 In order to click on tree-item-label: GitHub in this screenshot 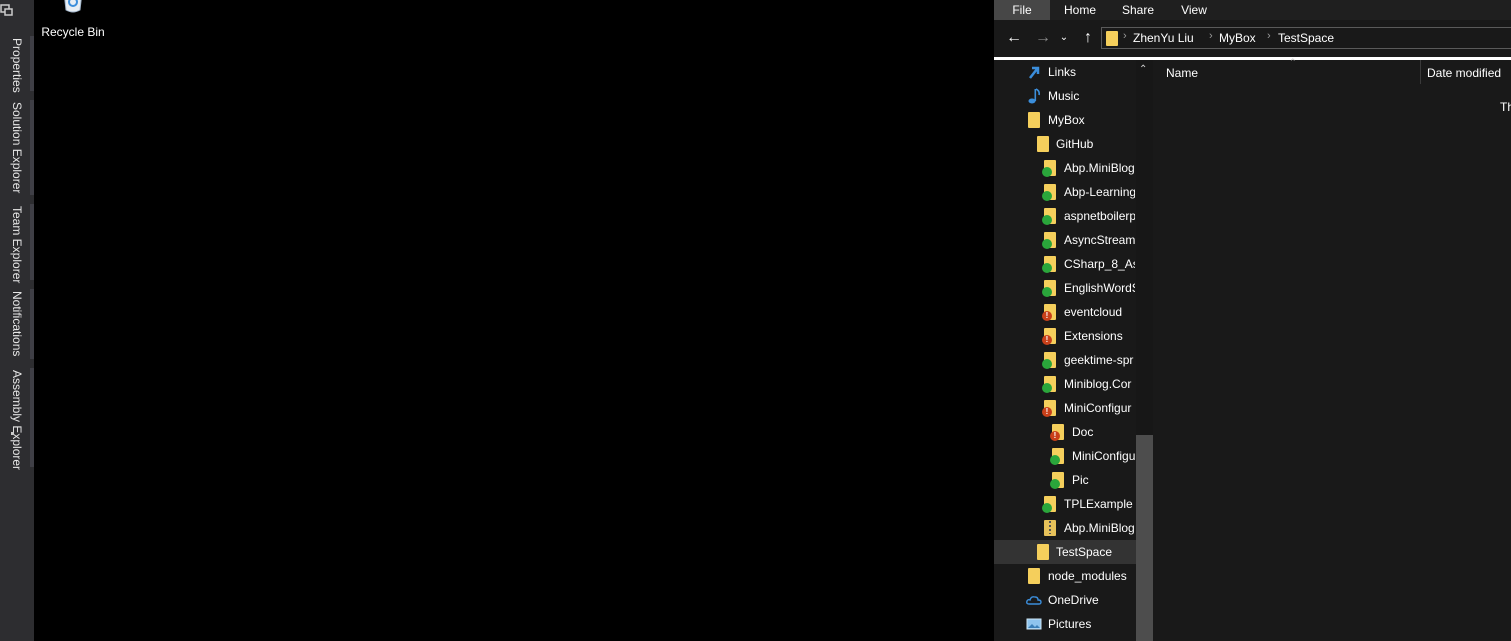, I will do `click(1075, 144)`.